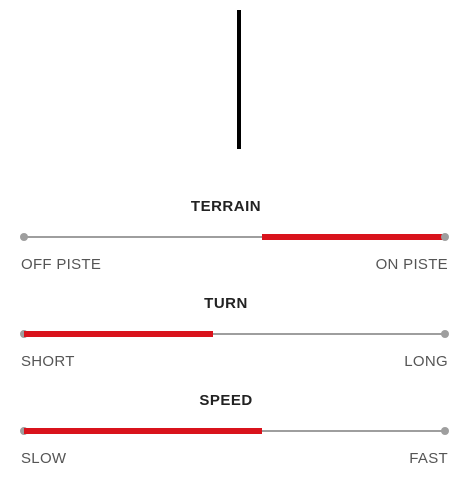  What do you see at coordinates (44, 458) in the screenshot?
I see `speed-left-label: SLOW` at bounding box center [44, 458].